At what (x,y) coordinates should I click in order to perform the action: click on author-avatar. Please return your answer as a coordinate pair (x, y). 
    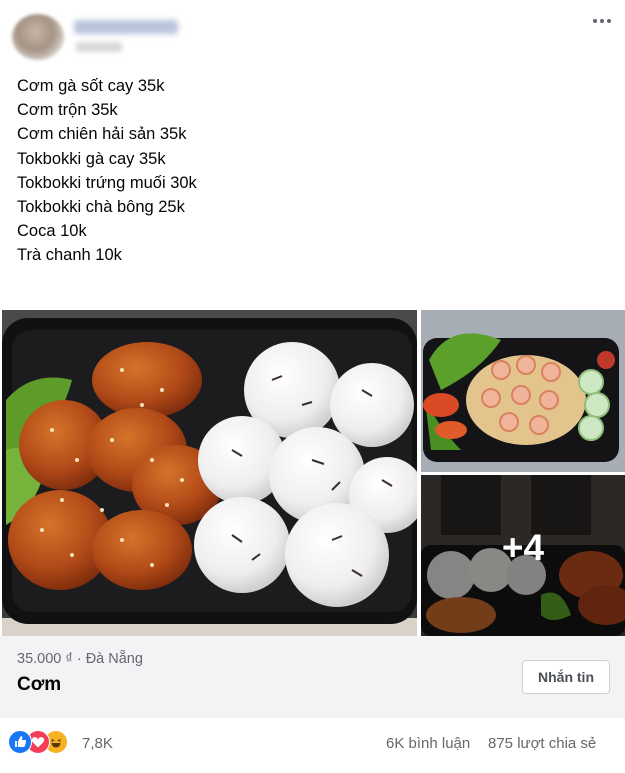
    Looking at the image, I should click on (38, 37).